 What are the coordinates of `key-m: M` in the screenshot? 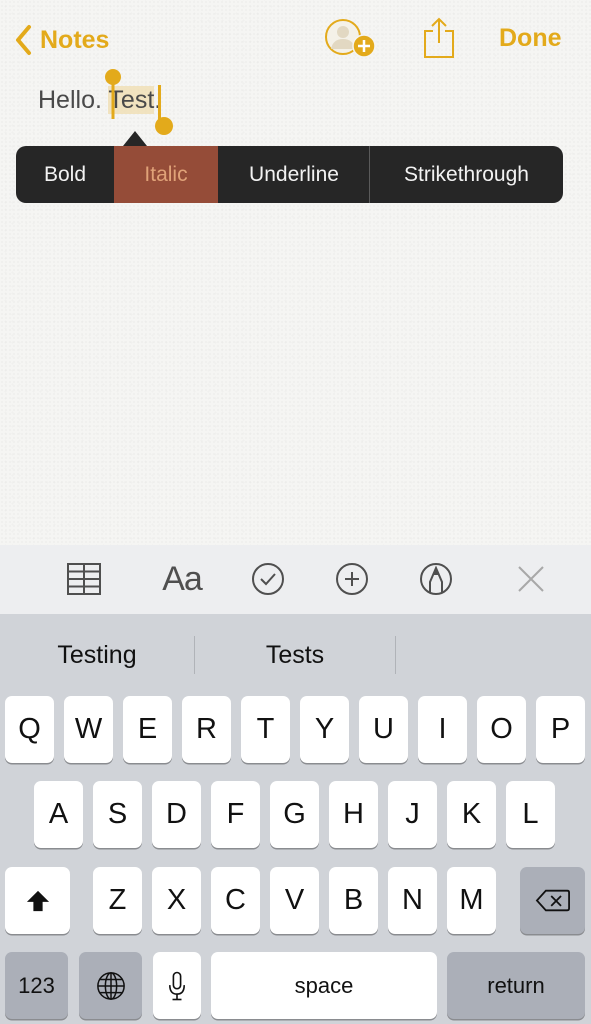 It's located at (471, 900).